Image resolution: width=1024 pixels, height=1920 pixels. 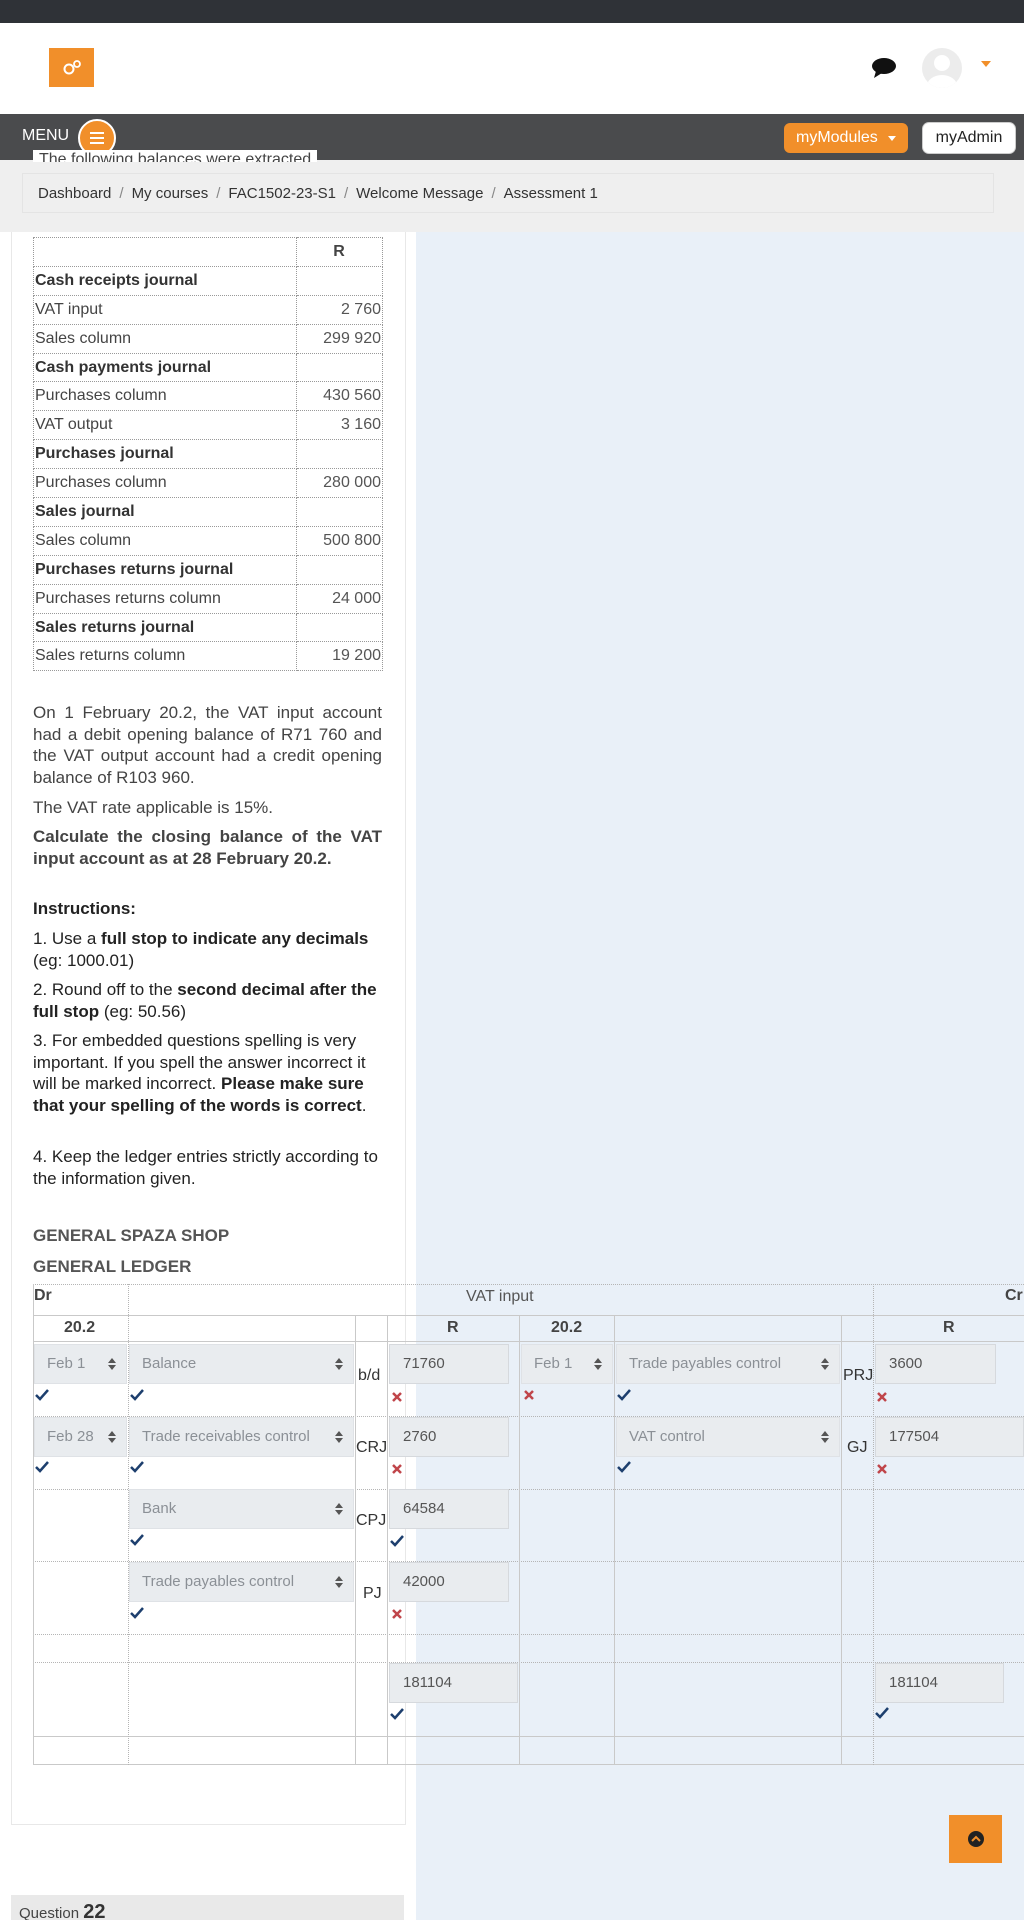 What do you see at coordinates (728, 1437) in the screenshot?
I see `details-select: VAT control` at bounding box center [728, 1437].